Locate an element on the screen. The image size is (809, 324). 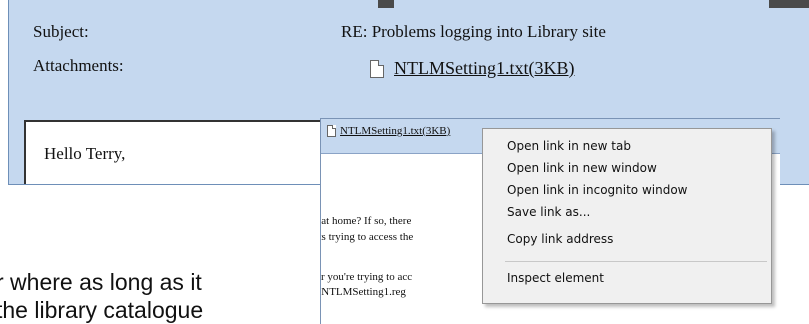
embedded-text-line: nts trying to access the is located at coordinates (367, 237).